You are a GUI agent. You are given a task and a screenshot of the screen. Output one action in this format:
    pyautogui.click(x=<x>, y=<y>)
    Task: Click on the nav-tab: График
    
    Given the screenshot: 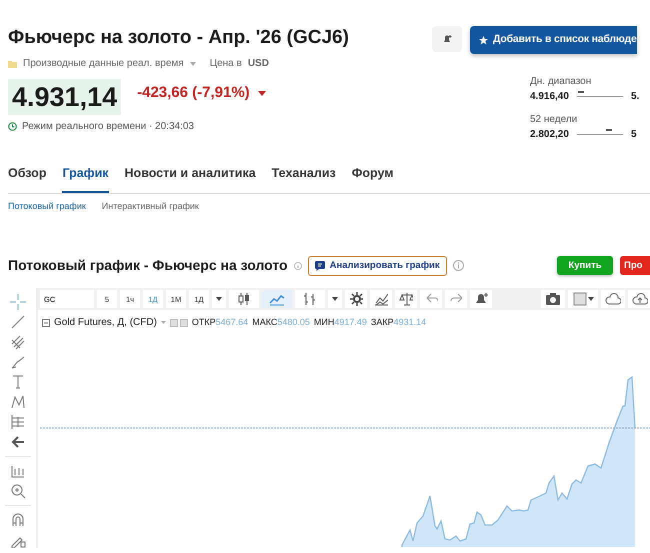 What is the action you would take?
    pyautogui.click(x=85, y=175)
    